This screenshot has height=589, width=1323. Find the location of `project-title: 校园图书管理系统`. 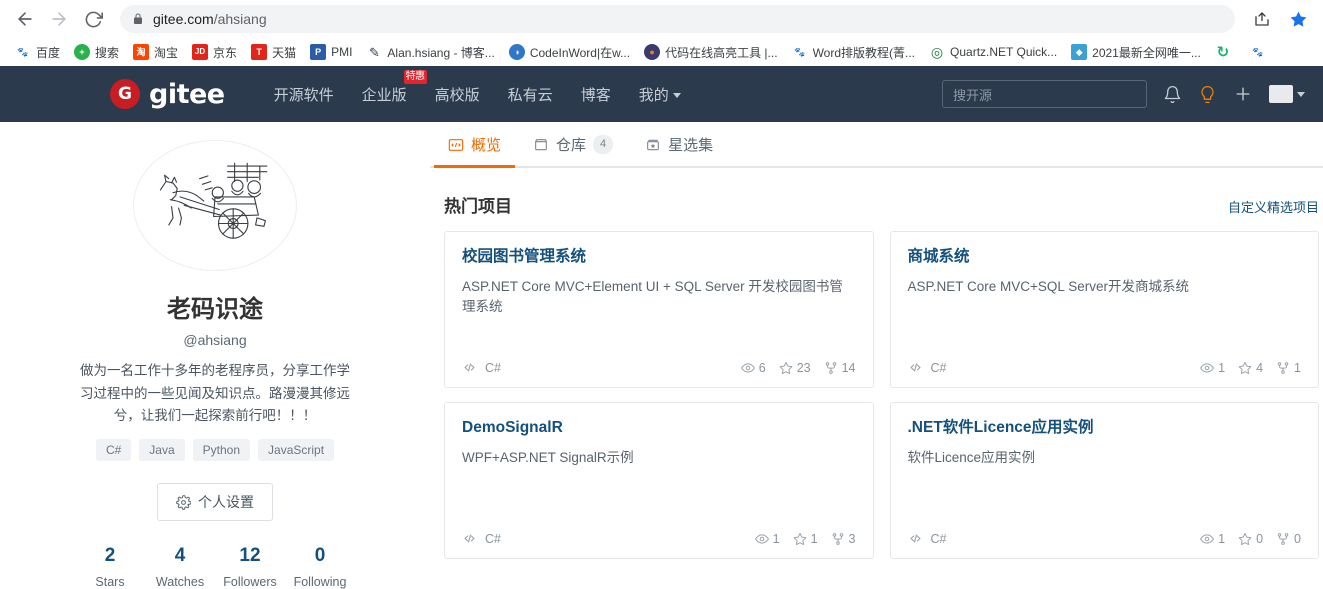

project-title: 校园图书管理系统 is located at coordinates (659, 257).